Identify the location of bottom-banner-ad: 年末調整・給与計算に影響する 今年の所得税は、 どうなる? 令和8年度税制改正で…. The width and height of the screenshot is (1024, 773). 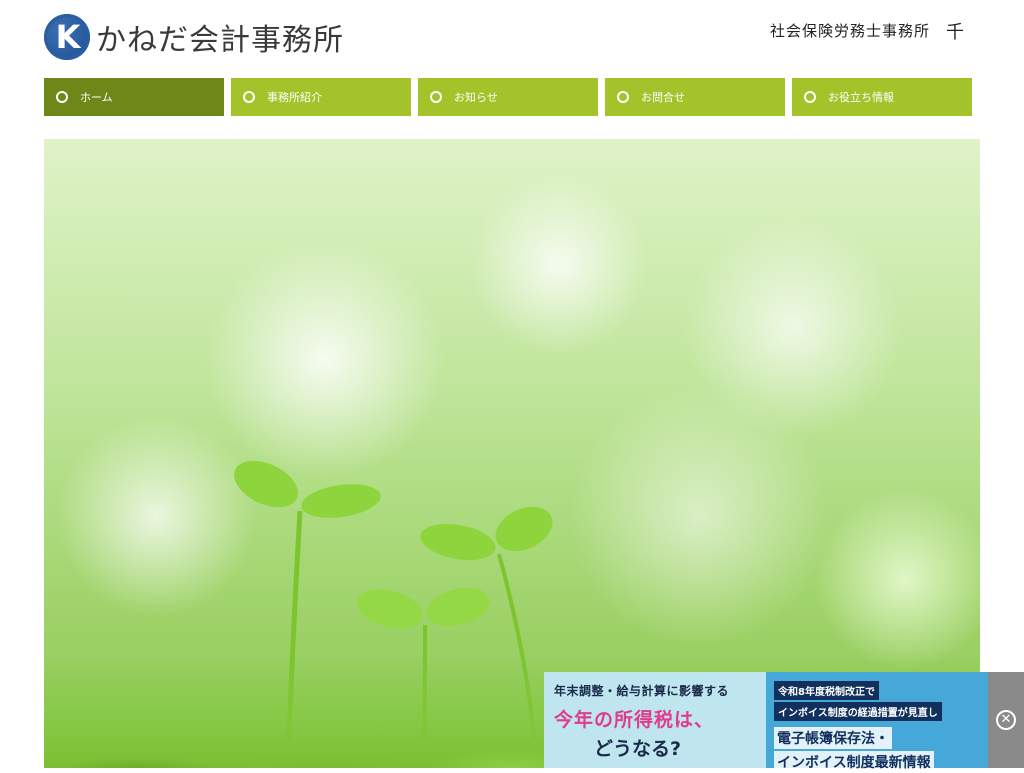
(784, 722).